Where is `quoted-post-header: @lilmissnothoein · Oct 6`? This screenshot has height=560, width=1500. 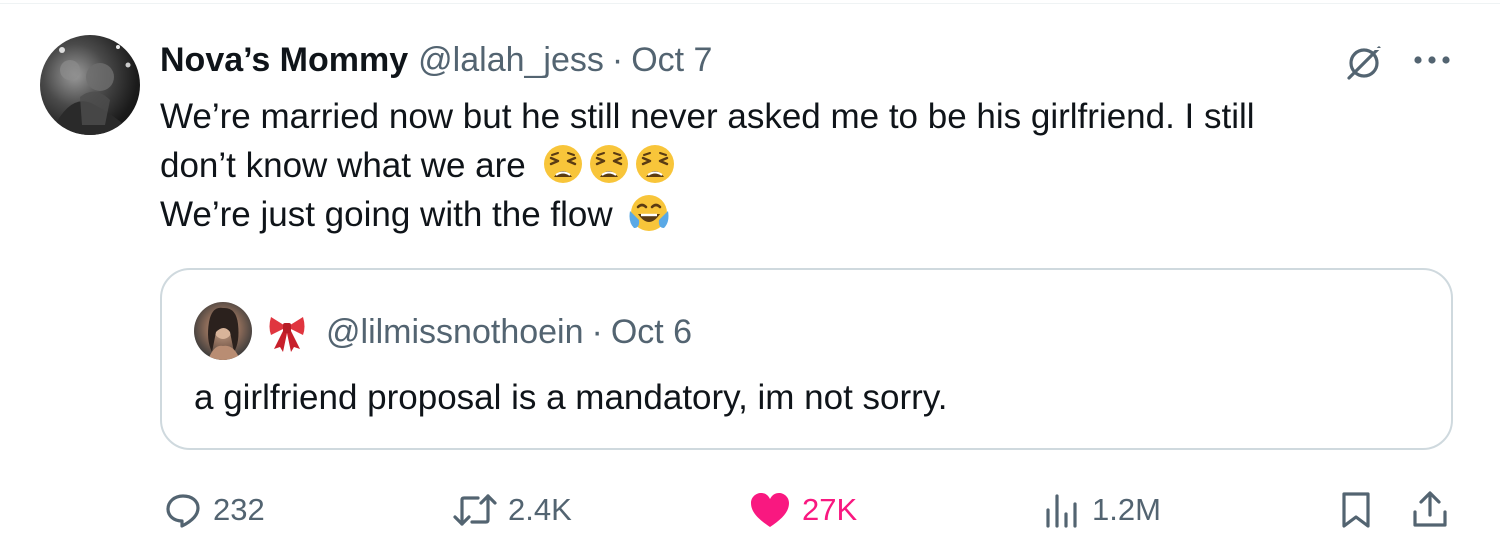
quoted-post-header: @lilmissnothoein · Oct 6 is located at coordinates (479, 332).